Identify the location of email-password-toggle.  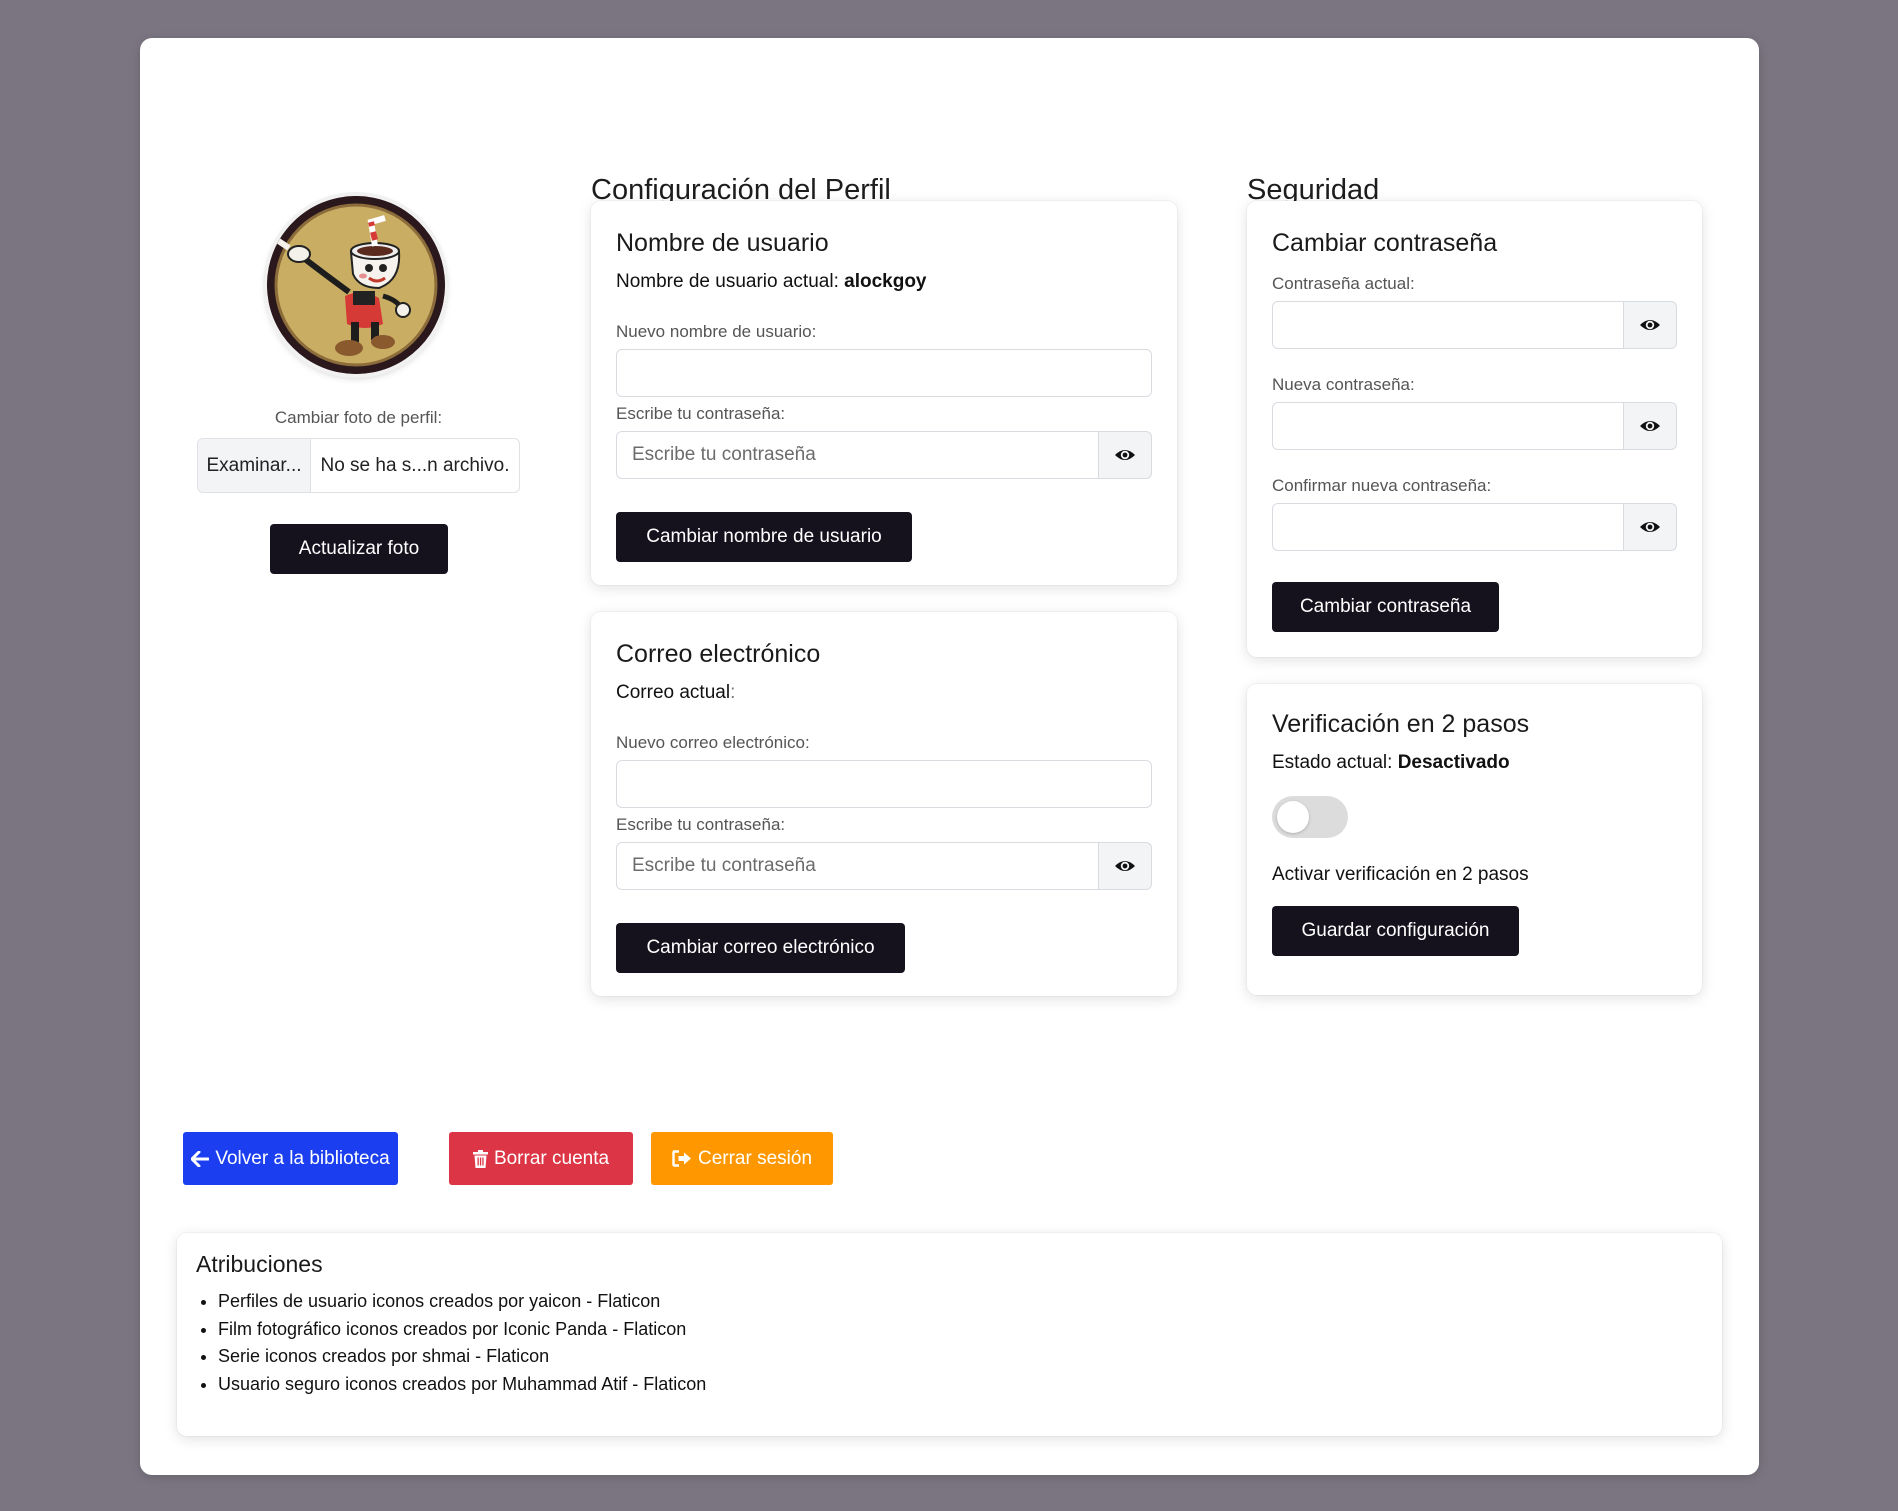
(1125, 866).